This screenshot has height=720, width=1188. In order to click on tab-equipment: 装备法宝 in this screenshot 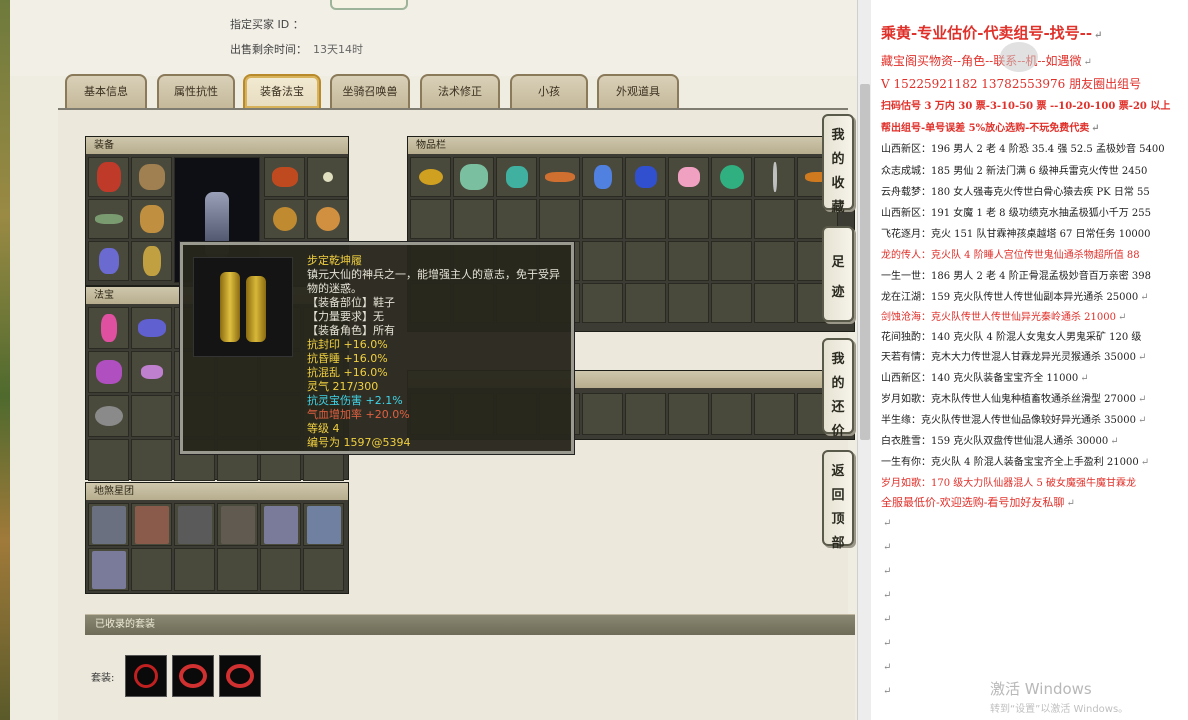, I will do `click(282, 91)`.